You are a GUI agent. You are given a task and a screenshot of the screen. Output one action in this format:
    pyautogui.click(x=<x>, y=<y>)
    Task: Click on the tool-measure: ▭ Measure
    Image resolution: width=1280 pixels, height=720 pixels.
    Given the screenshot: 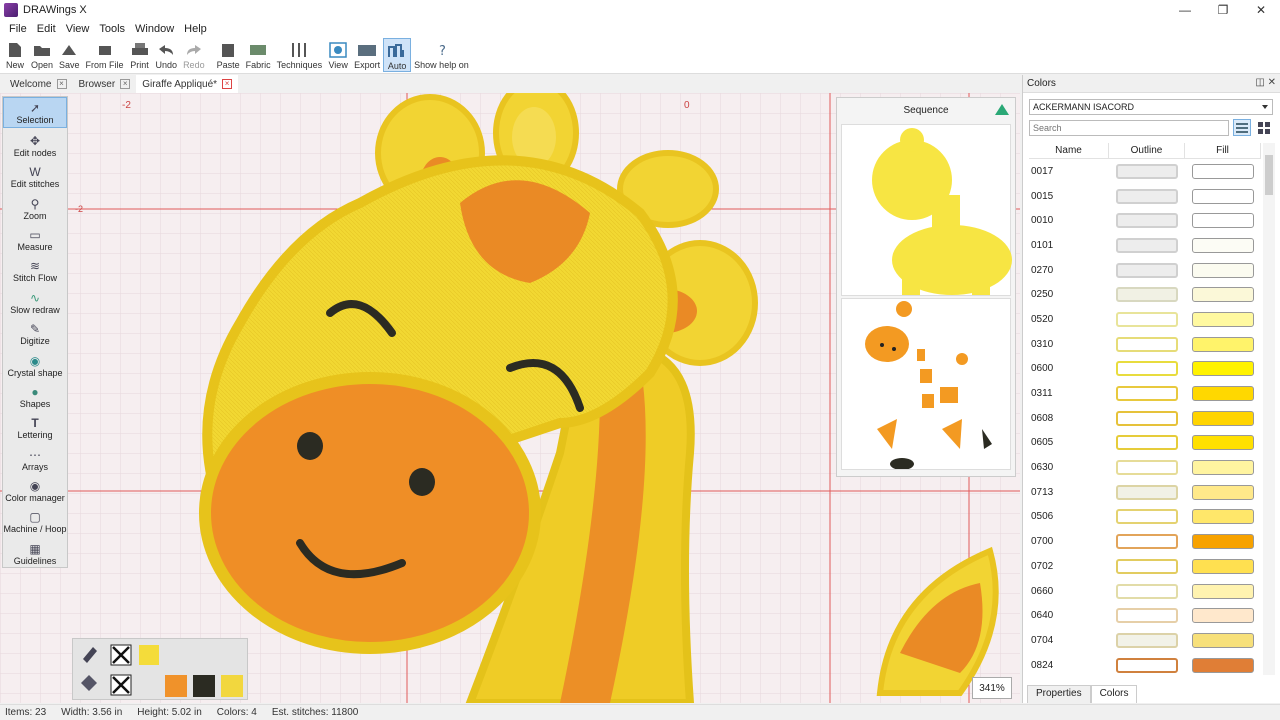 What is the action you would take?
    pyautogui.click(x=35, y=238)
    